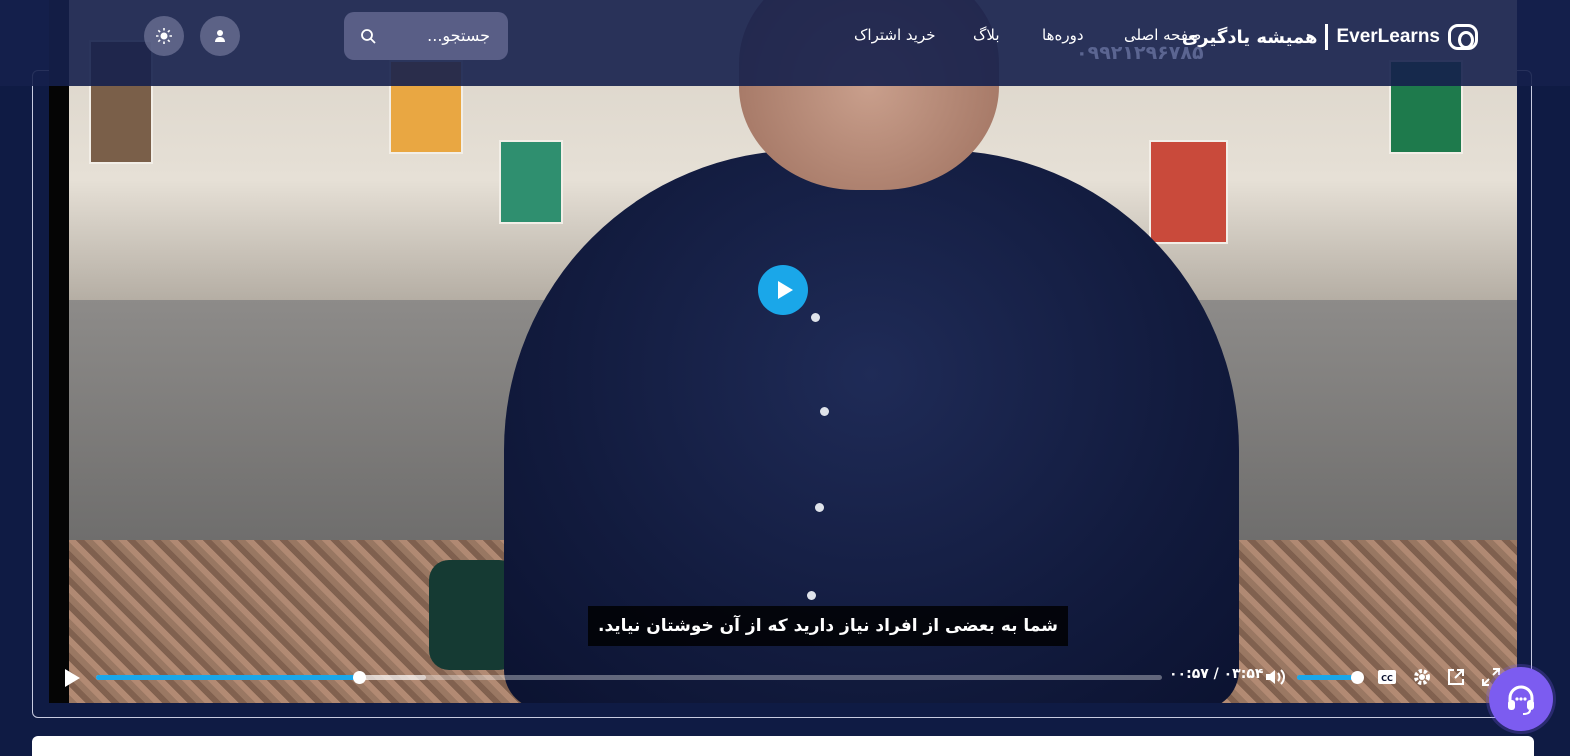  What do you see at coordinates (1275, 677) in the screenshot?
I see `volume-icon` at bounding box center [1275, 677].